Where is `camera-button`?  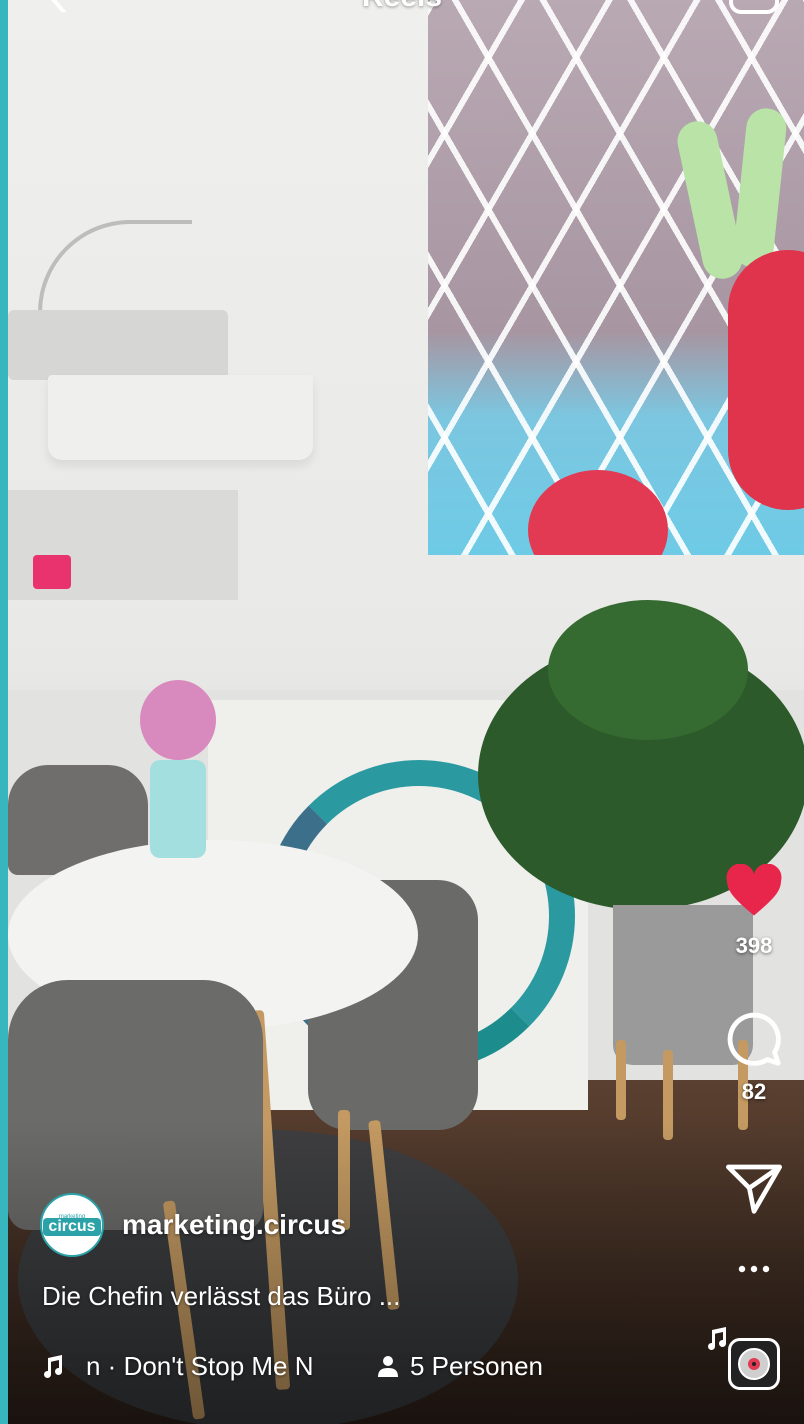
camera-button is located at coordinates (754, 8).